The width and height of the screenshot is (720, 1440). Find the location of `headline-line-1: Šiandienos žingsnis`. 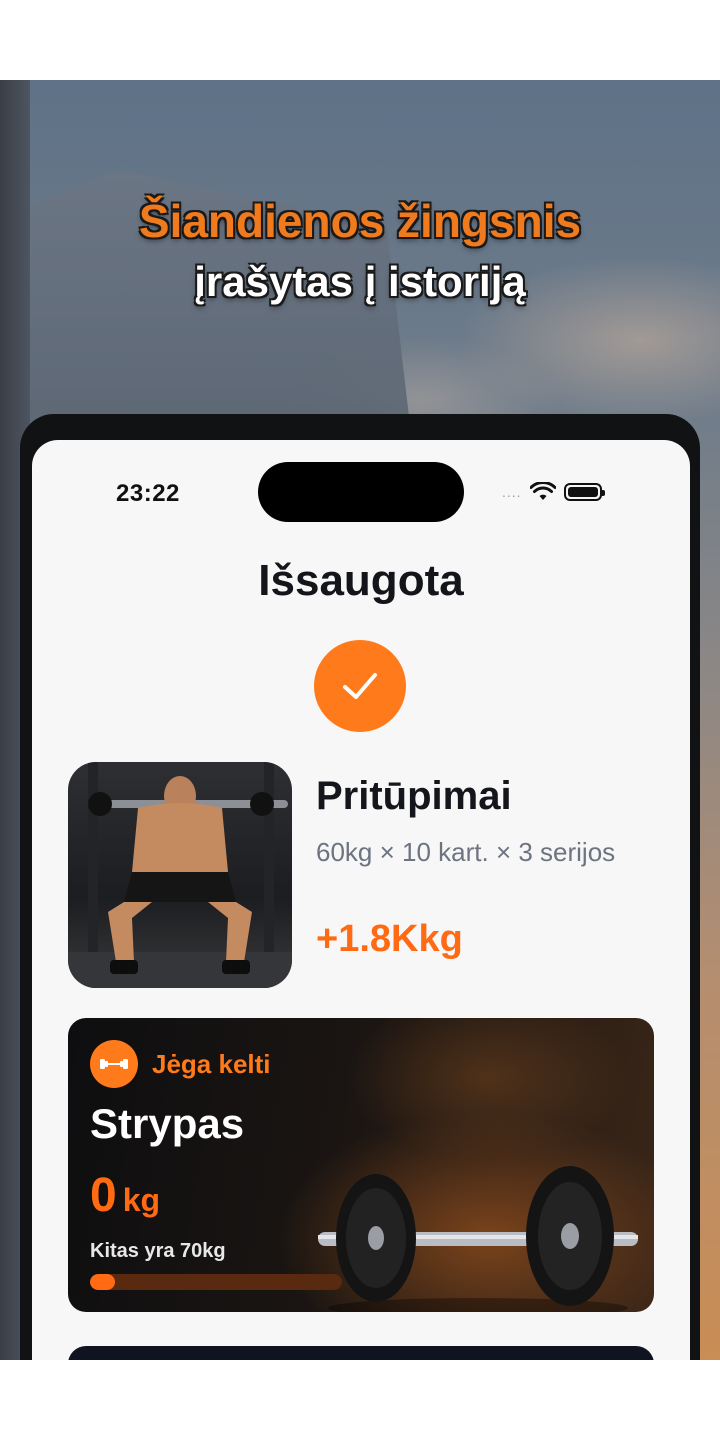

headline-line-1: Šiandienos žingsnis is located at coordinates (360, 221).